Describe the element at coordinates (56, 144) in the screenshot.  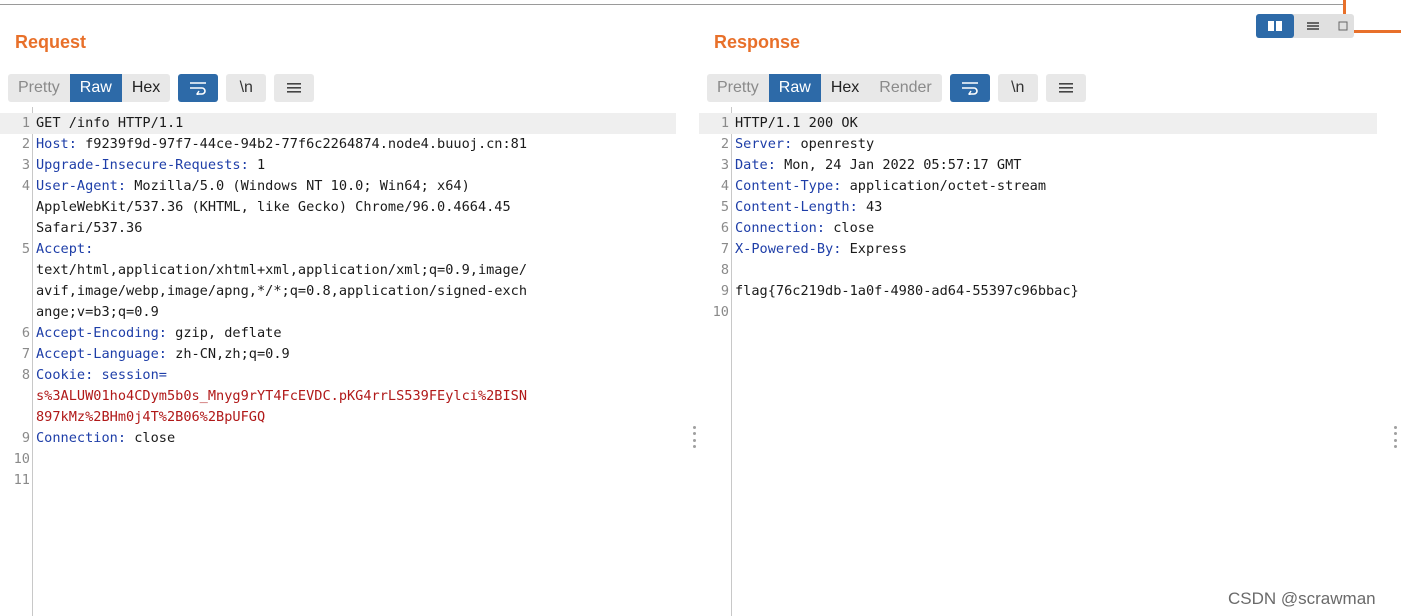
I see `header-name: Host:` at that location.